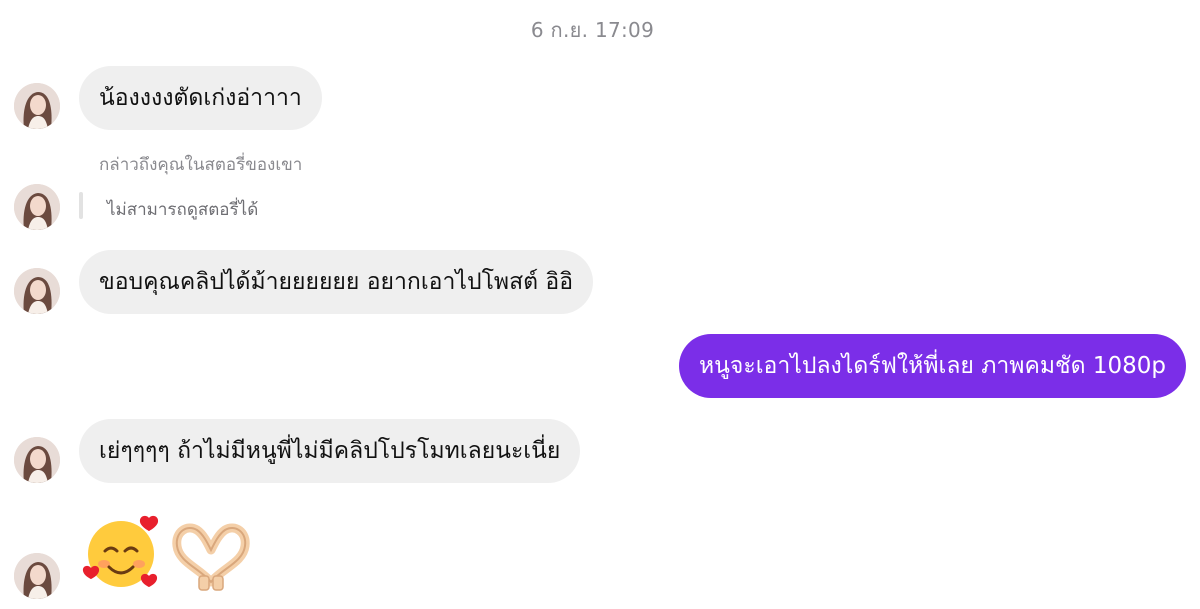 The height and width of the screenshot is (609, 1200). What do you see at coordinates (201, 165) in the screenshot?
I see `story-mention-note: กล่าวถึงคุณในสตอรี่ของเขา` at bounding box center [201, 165].